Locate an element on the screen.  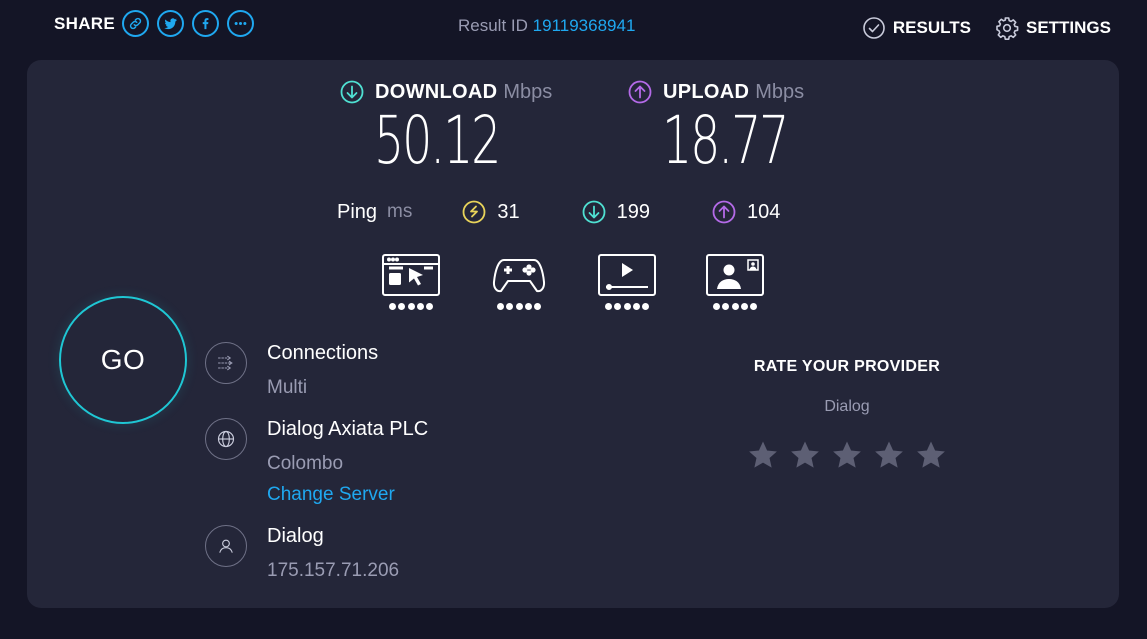
result-id: Result ID 19119368941 is located at coordinates (546, 26).